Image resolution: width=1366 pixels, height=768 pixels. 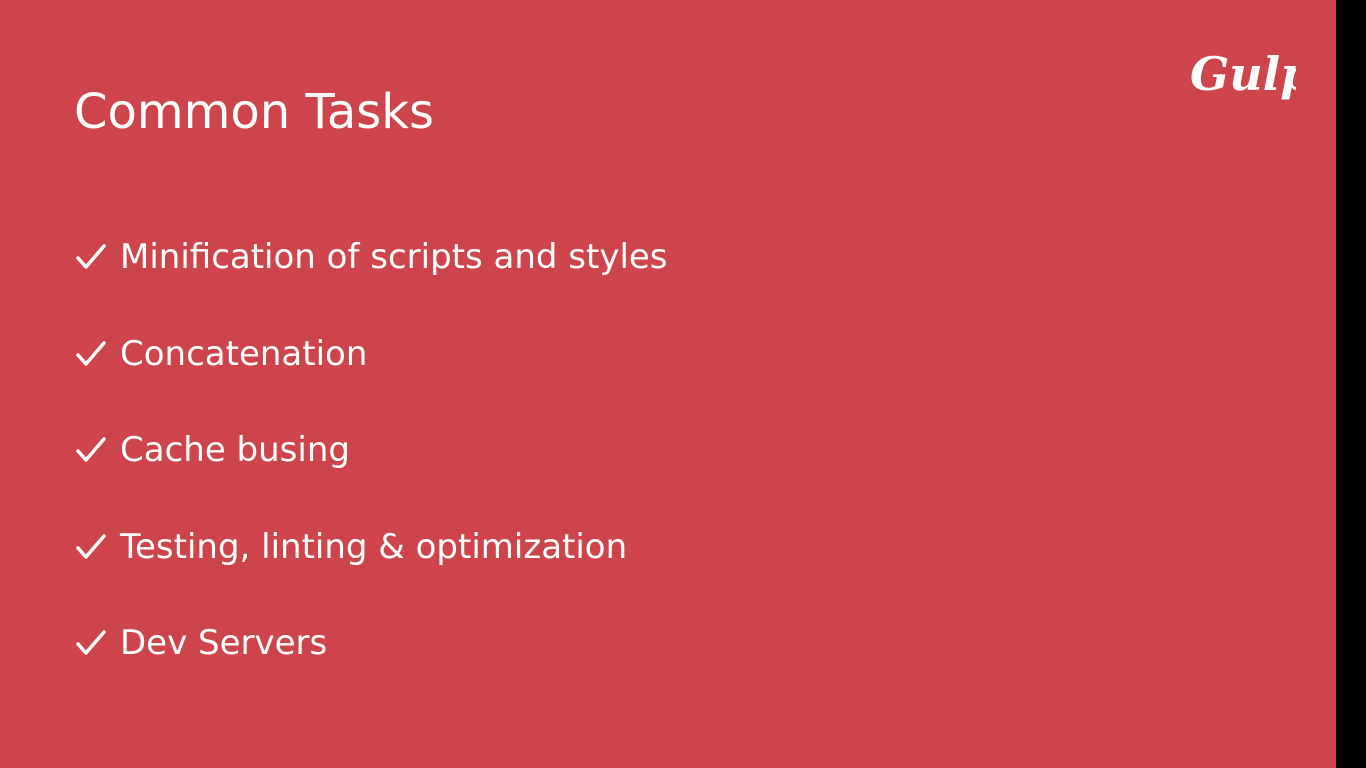 I want to click on gulp-logo: Gulp, so click(x=1243, y=74).